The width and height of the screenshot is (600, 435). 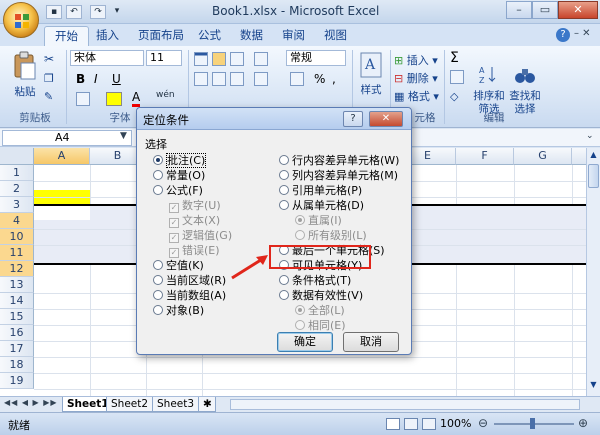 What do you see at coordinates (107, 58) in the screenshot?
I see `font-name-select: 宋体` at bounding box center [107, 58].